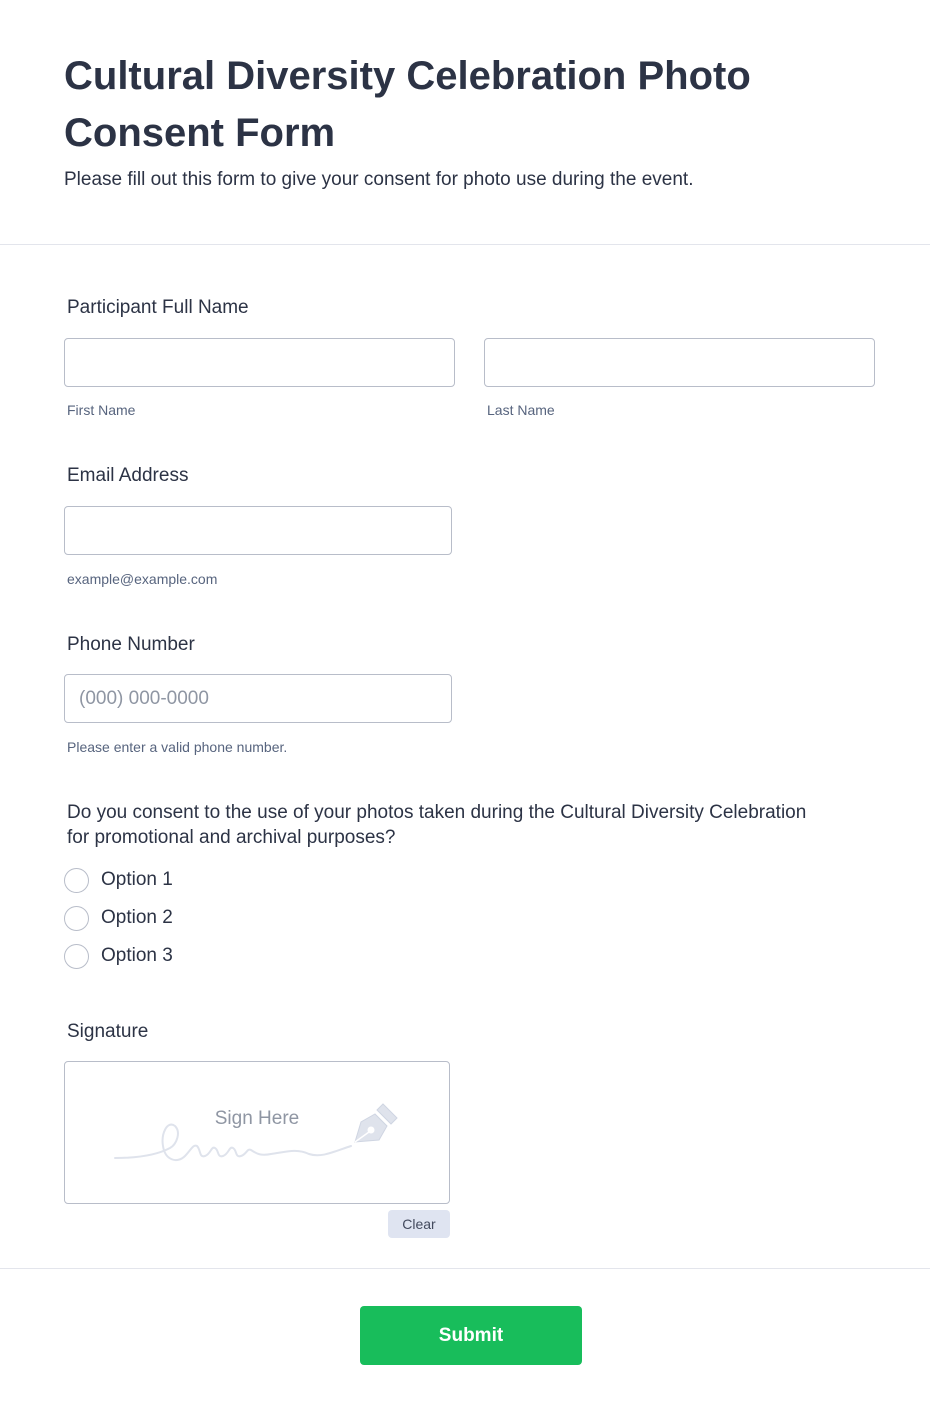 This screenshot has height=1415, width=930. What do you see at coordinates (257, 1132) in the screenshot?
I see `signature-pad: Sign Here` at bounding box center [257, 1132].